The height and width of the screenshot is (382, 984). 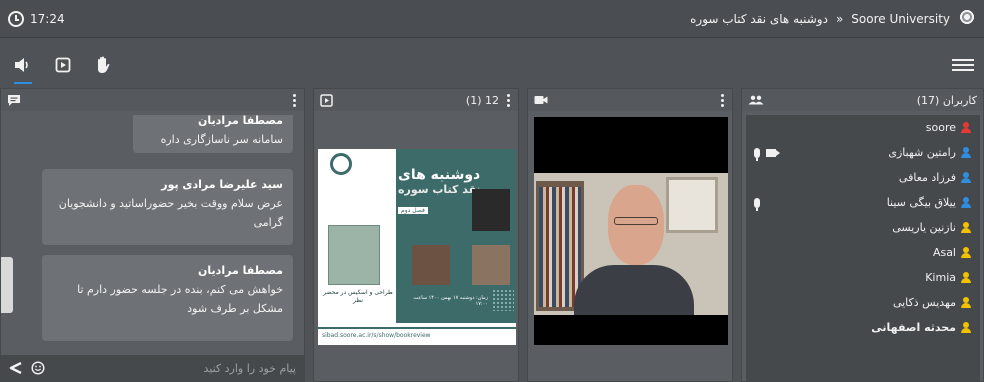 I want to click on wall-frame, so click(x=692, y=205).